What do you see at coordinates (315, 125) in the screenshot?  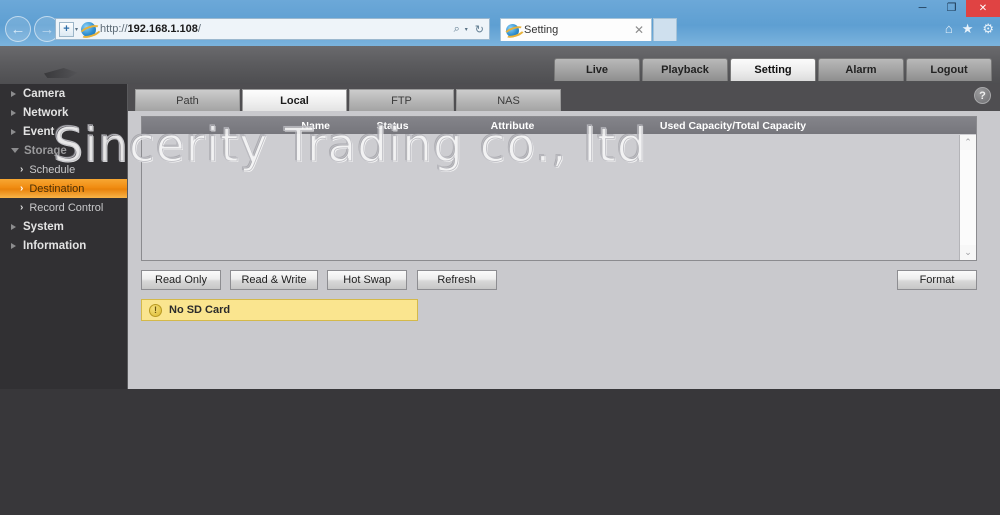 I see `column-header-name: Name` at bounding box center [315, 125].